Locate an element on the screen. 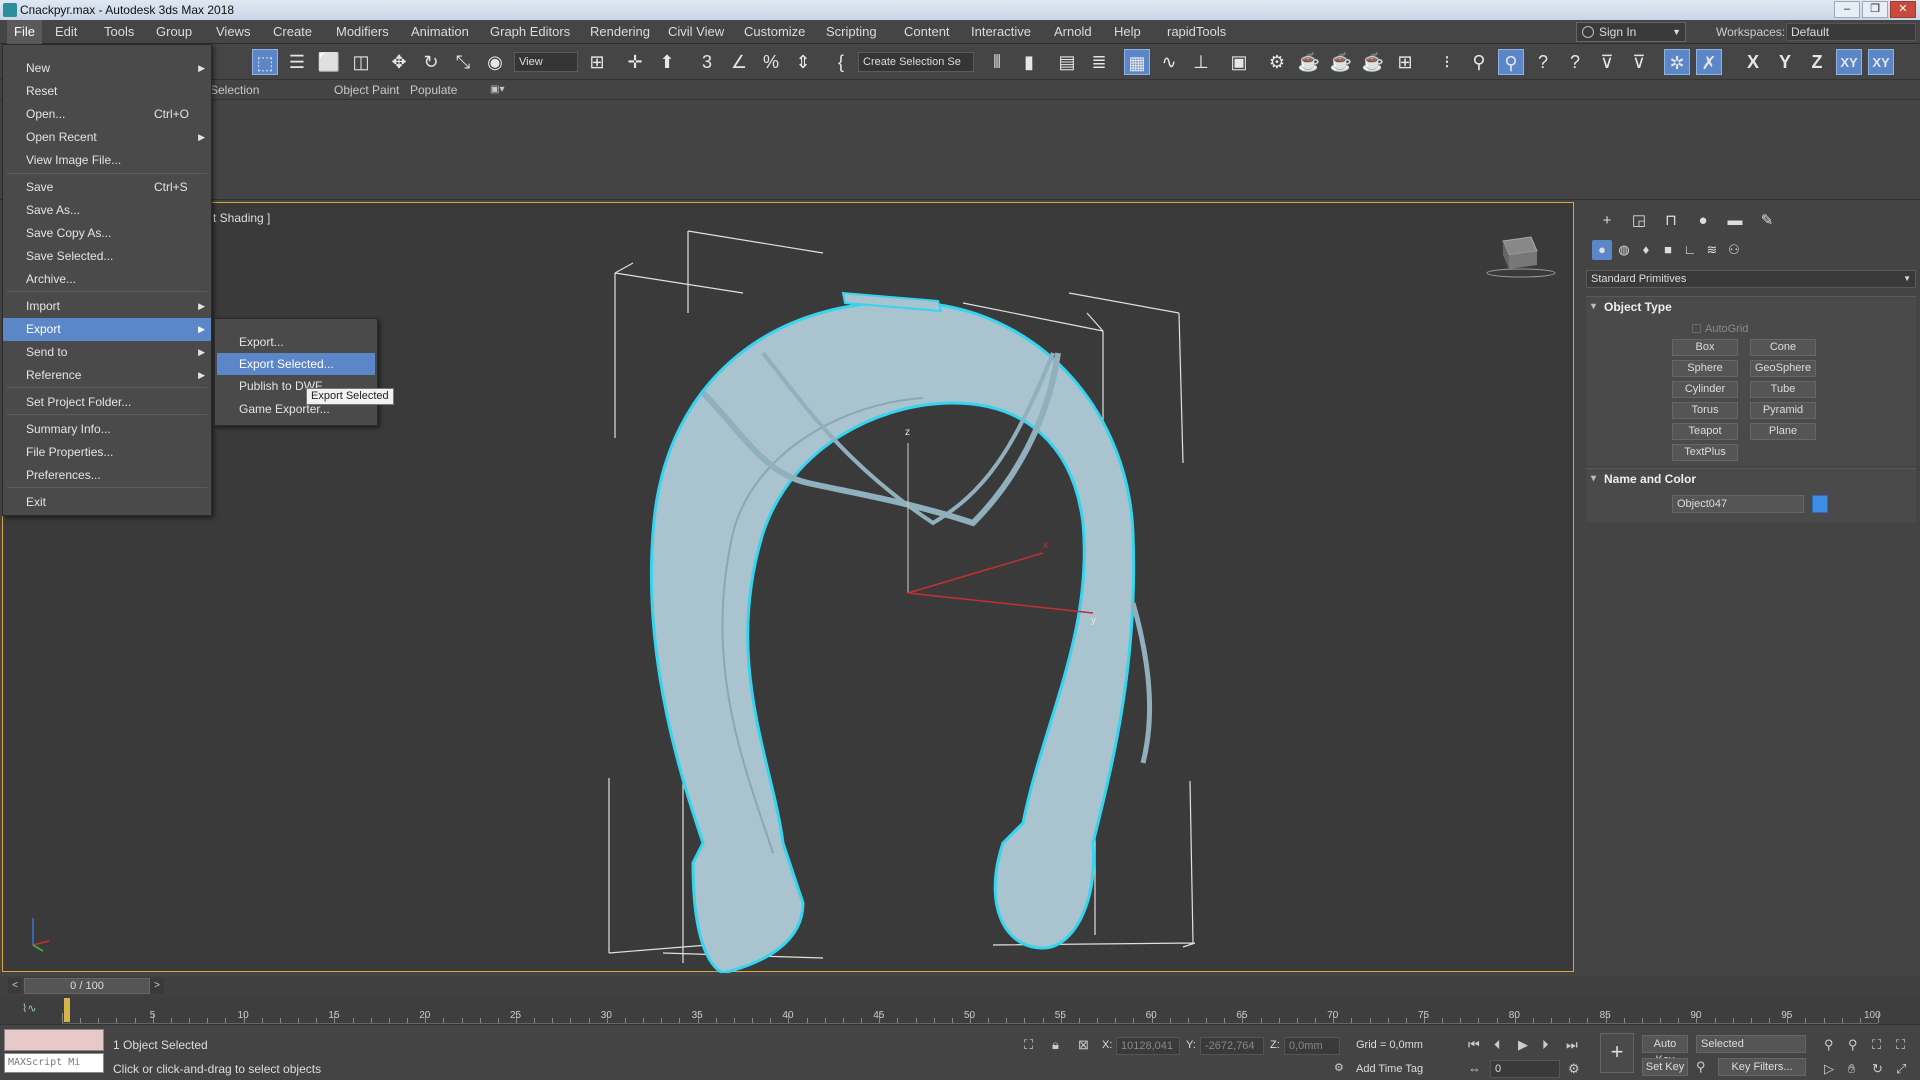 This screenshot has width=1920, height=1080. menu-help: Help is located at coordinates (1127, 32).